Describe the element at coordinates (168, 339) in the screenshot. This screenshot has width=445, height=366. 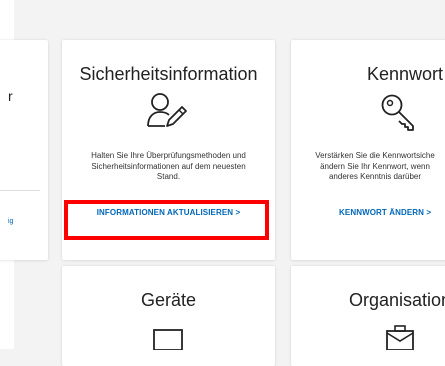
I see `laptop-icon` at that location.